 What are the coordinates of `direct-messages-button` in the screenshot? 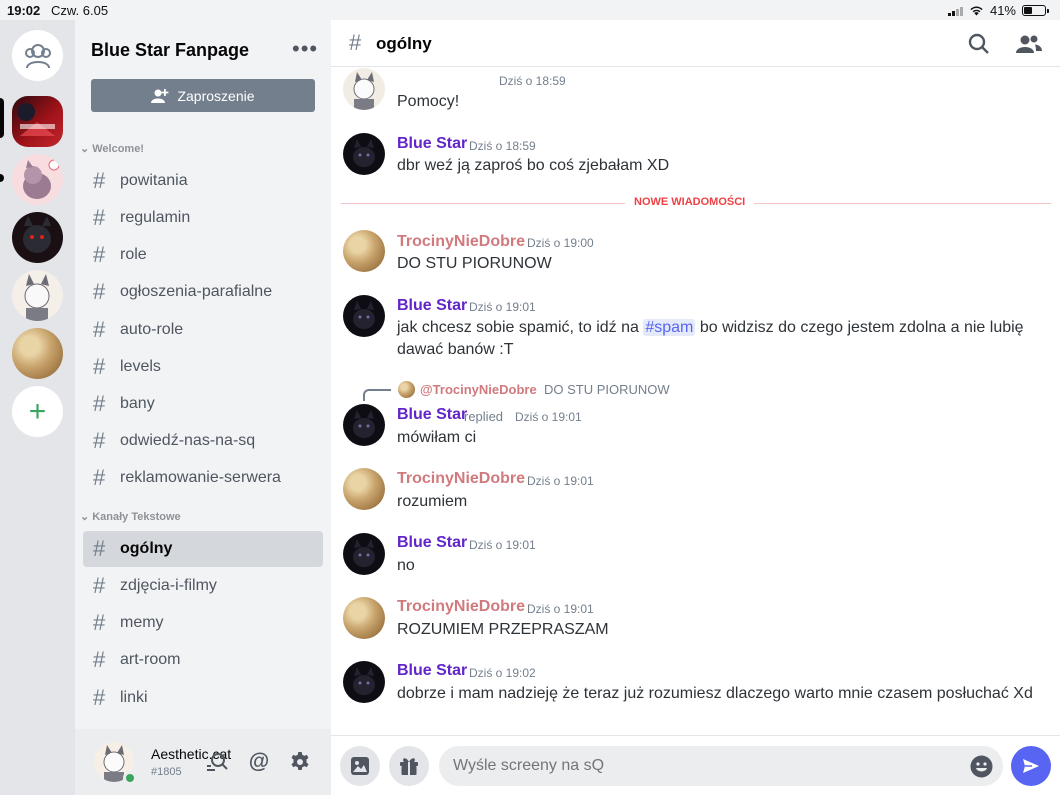 It's located at (37, 55).